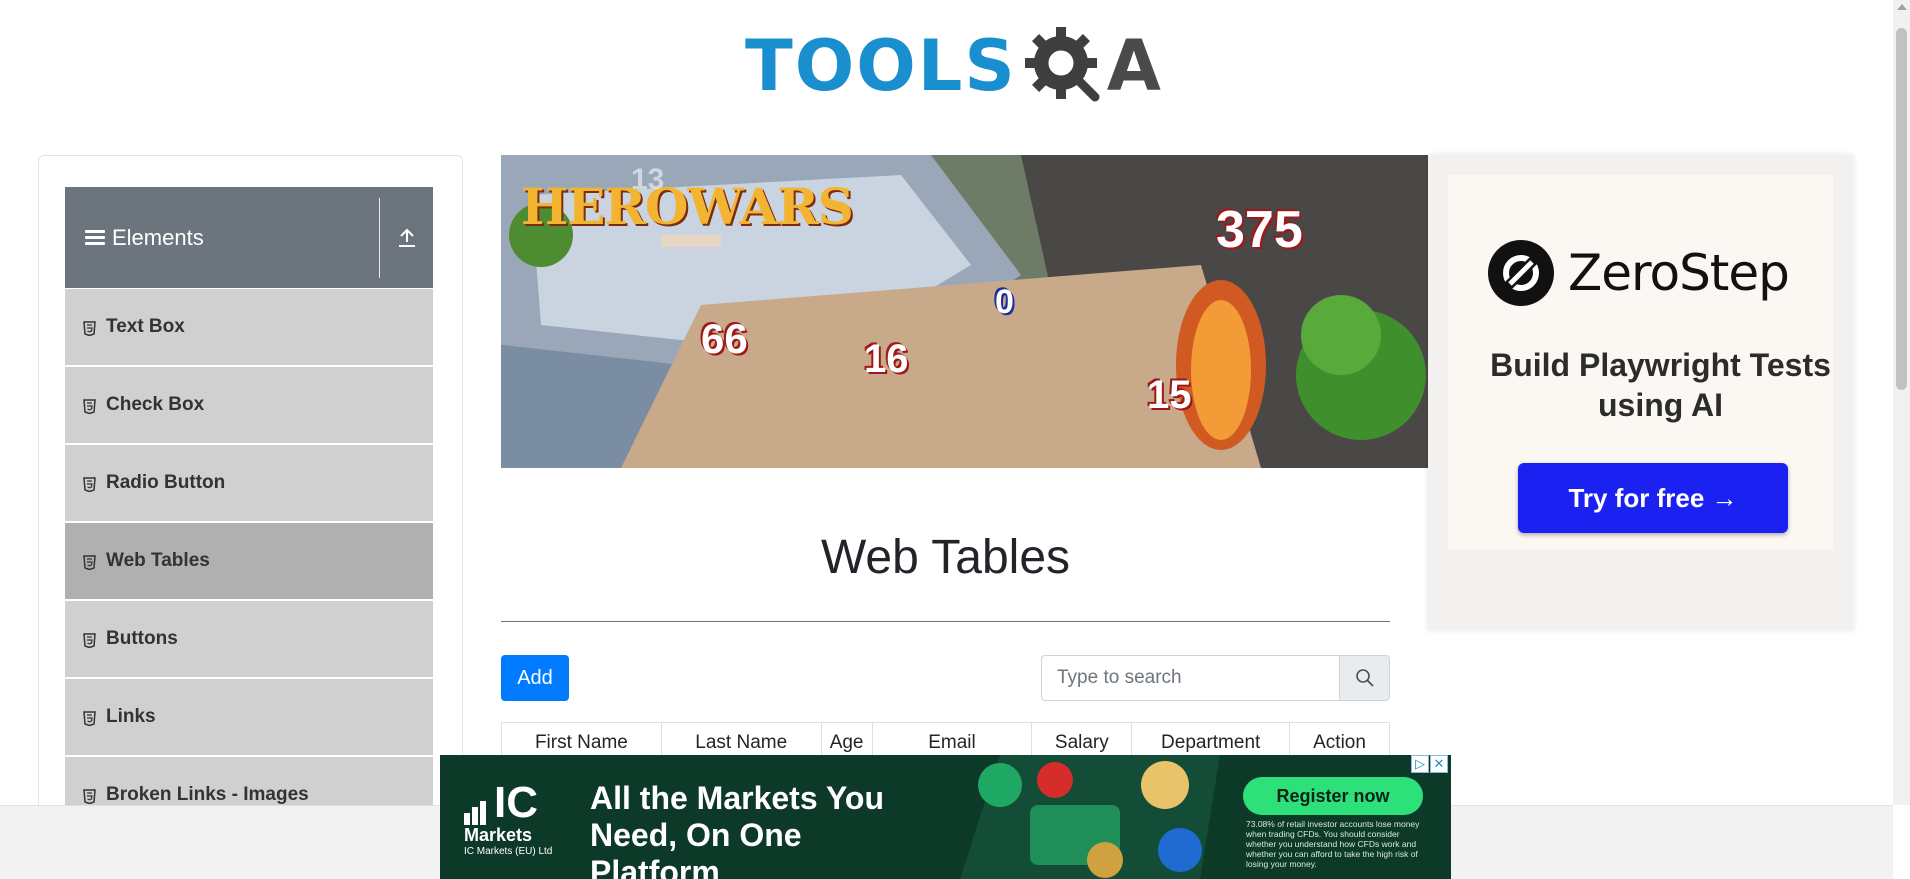 This screenshot has width=1910, height=879. What do you see at coordinates (1004, 302) in the screenshot?
I see `damage-number: 0` at bounding box center [1004, 302].